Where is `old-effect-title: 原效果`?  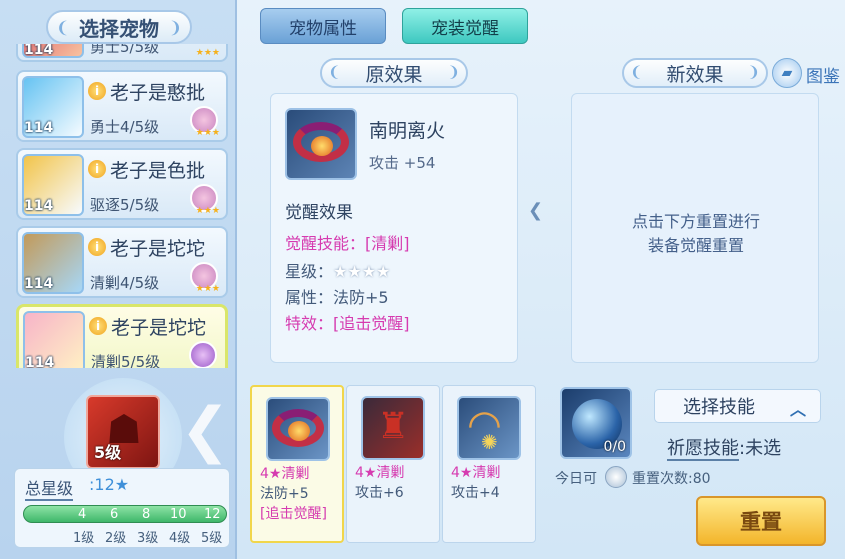
old-effect-title: 原效果 is located at coordinates (394, 74).